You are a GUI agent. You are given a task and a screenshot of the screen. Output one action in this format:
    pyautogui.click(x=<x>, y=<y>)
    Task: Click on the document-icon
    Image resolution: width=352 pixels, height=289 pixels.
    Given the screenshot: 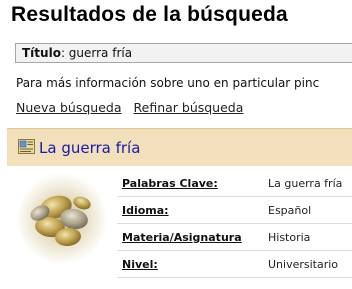 What is the action you would take?
    pyautogui.click(x=26, y=146)
    